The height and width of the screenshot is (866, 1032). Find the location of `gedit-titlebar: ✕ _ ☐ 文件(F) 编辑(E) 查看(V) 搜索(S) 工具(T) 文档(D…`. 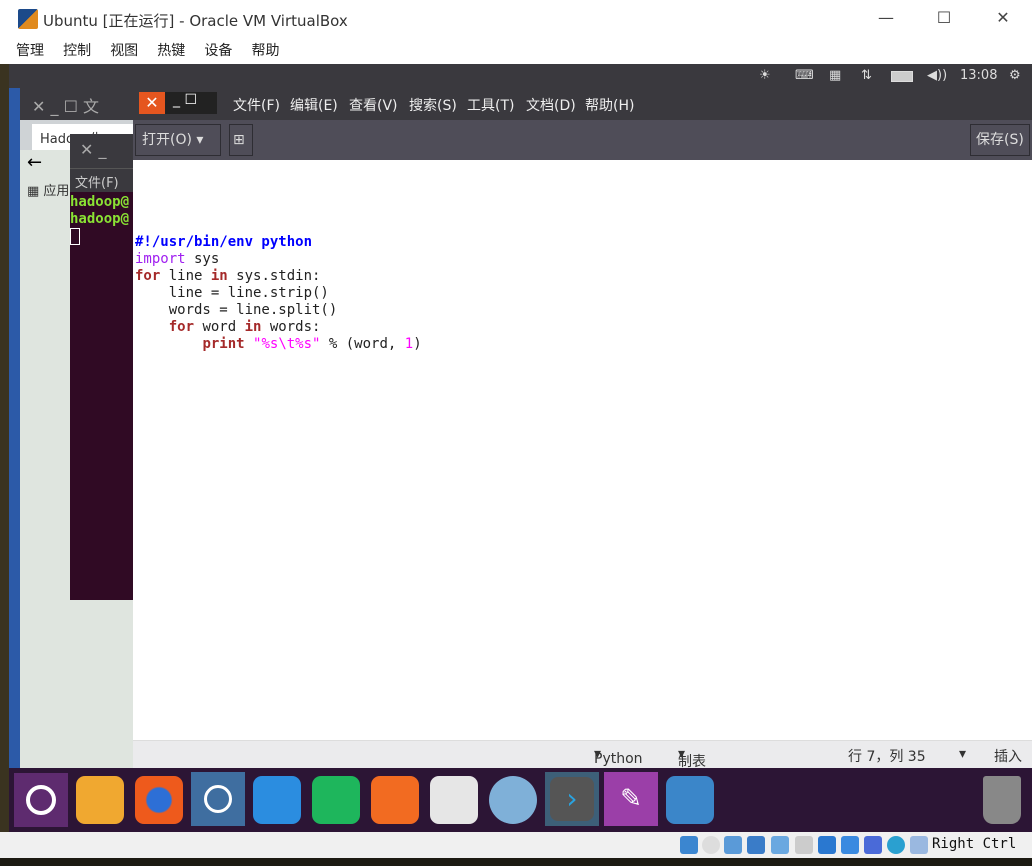

gedit-titlebar: ✕ _ ☐ 文件(F) 编辑(E) 查看(V) 搜索(S) 工具(T) 文档(D… is located at coordinates (582, 104).